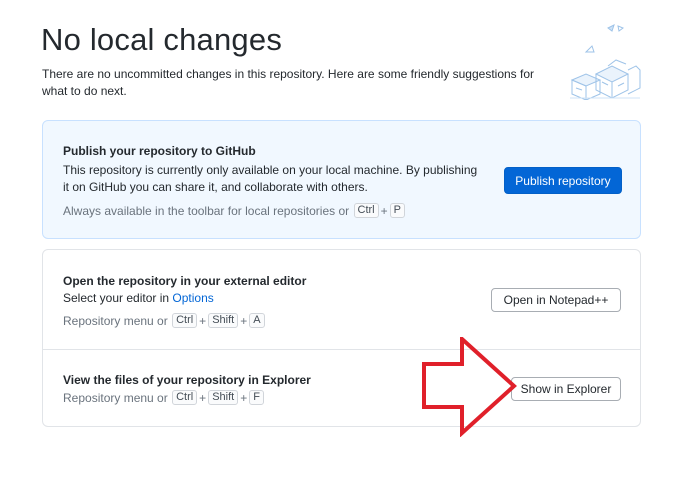 Image resolution: width=692 pixels, height=483 pixels. I want to click on shortcut-key-f: F, so click(256, 397).